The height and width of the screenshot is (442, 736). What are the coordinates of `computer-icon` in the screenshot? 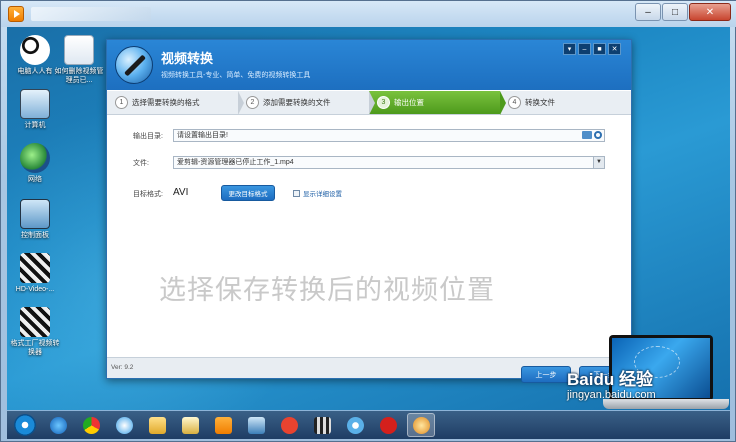 It's located at (35, 104).